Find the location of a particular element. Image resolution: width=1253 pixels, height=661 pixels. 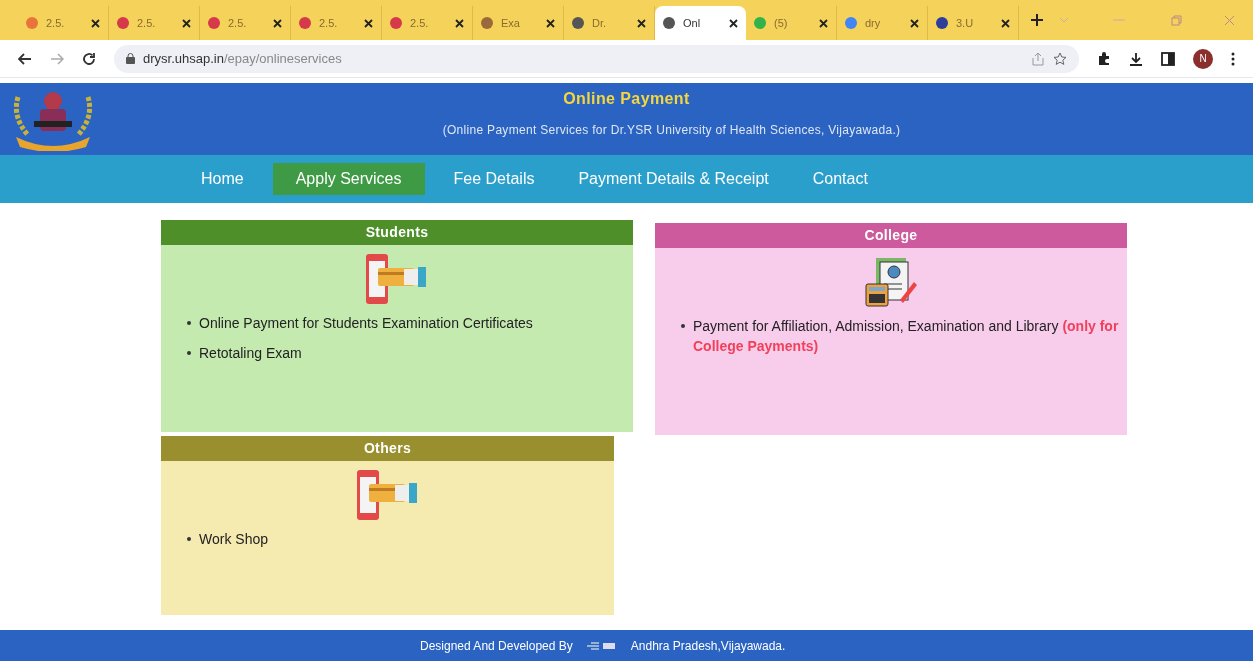

tab-title: Onl is located at coordinates (692, 23).